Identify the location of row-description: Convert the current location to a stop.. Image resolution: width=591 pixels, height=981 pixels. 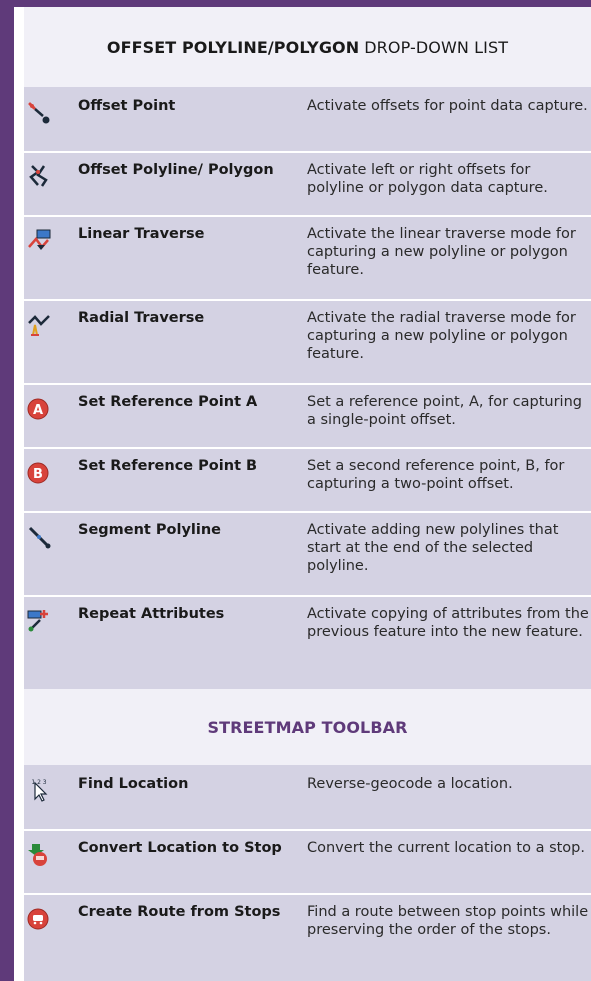
(446, 848).